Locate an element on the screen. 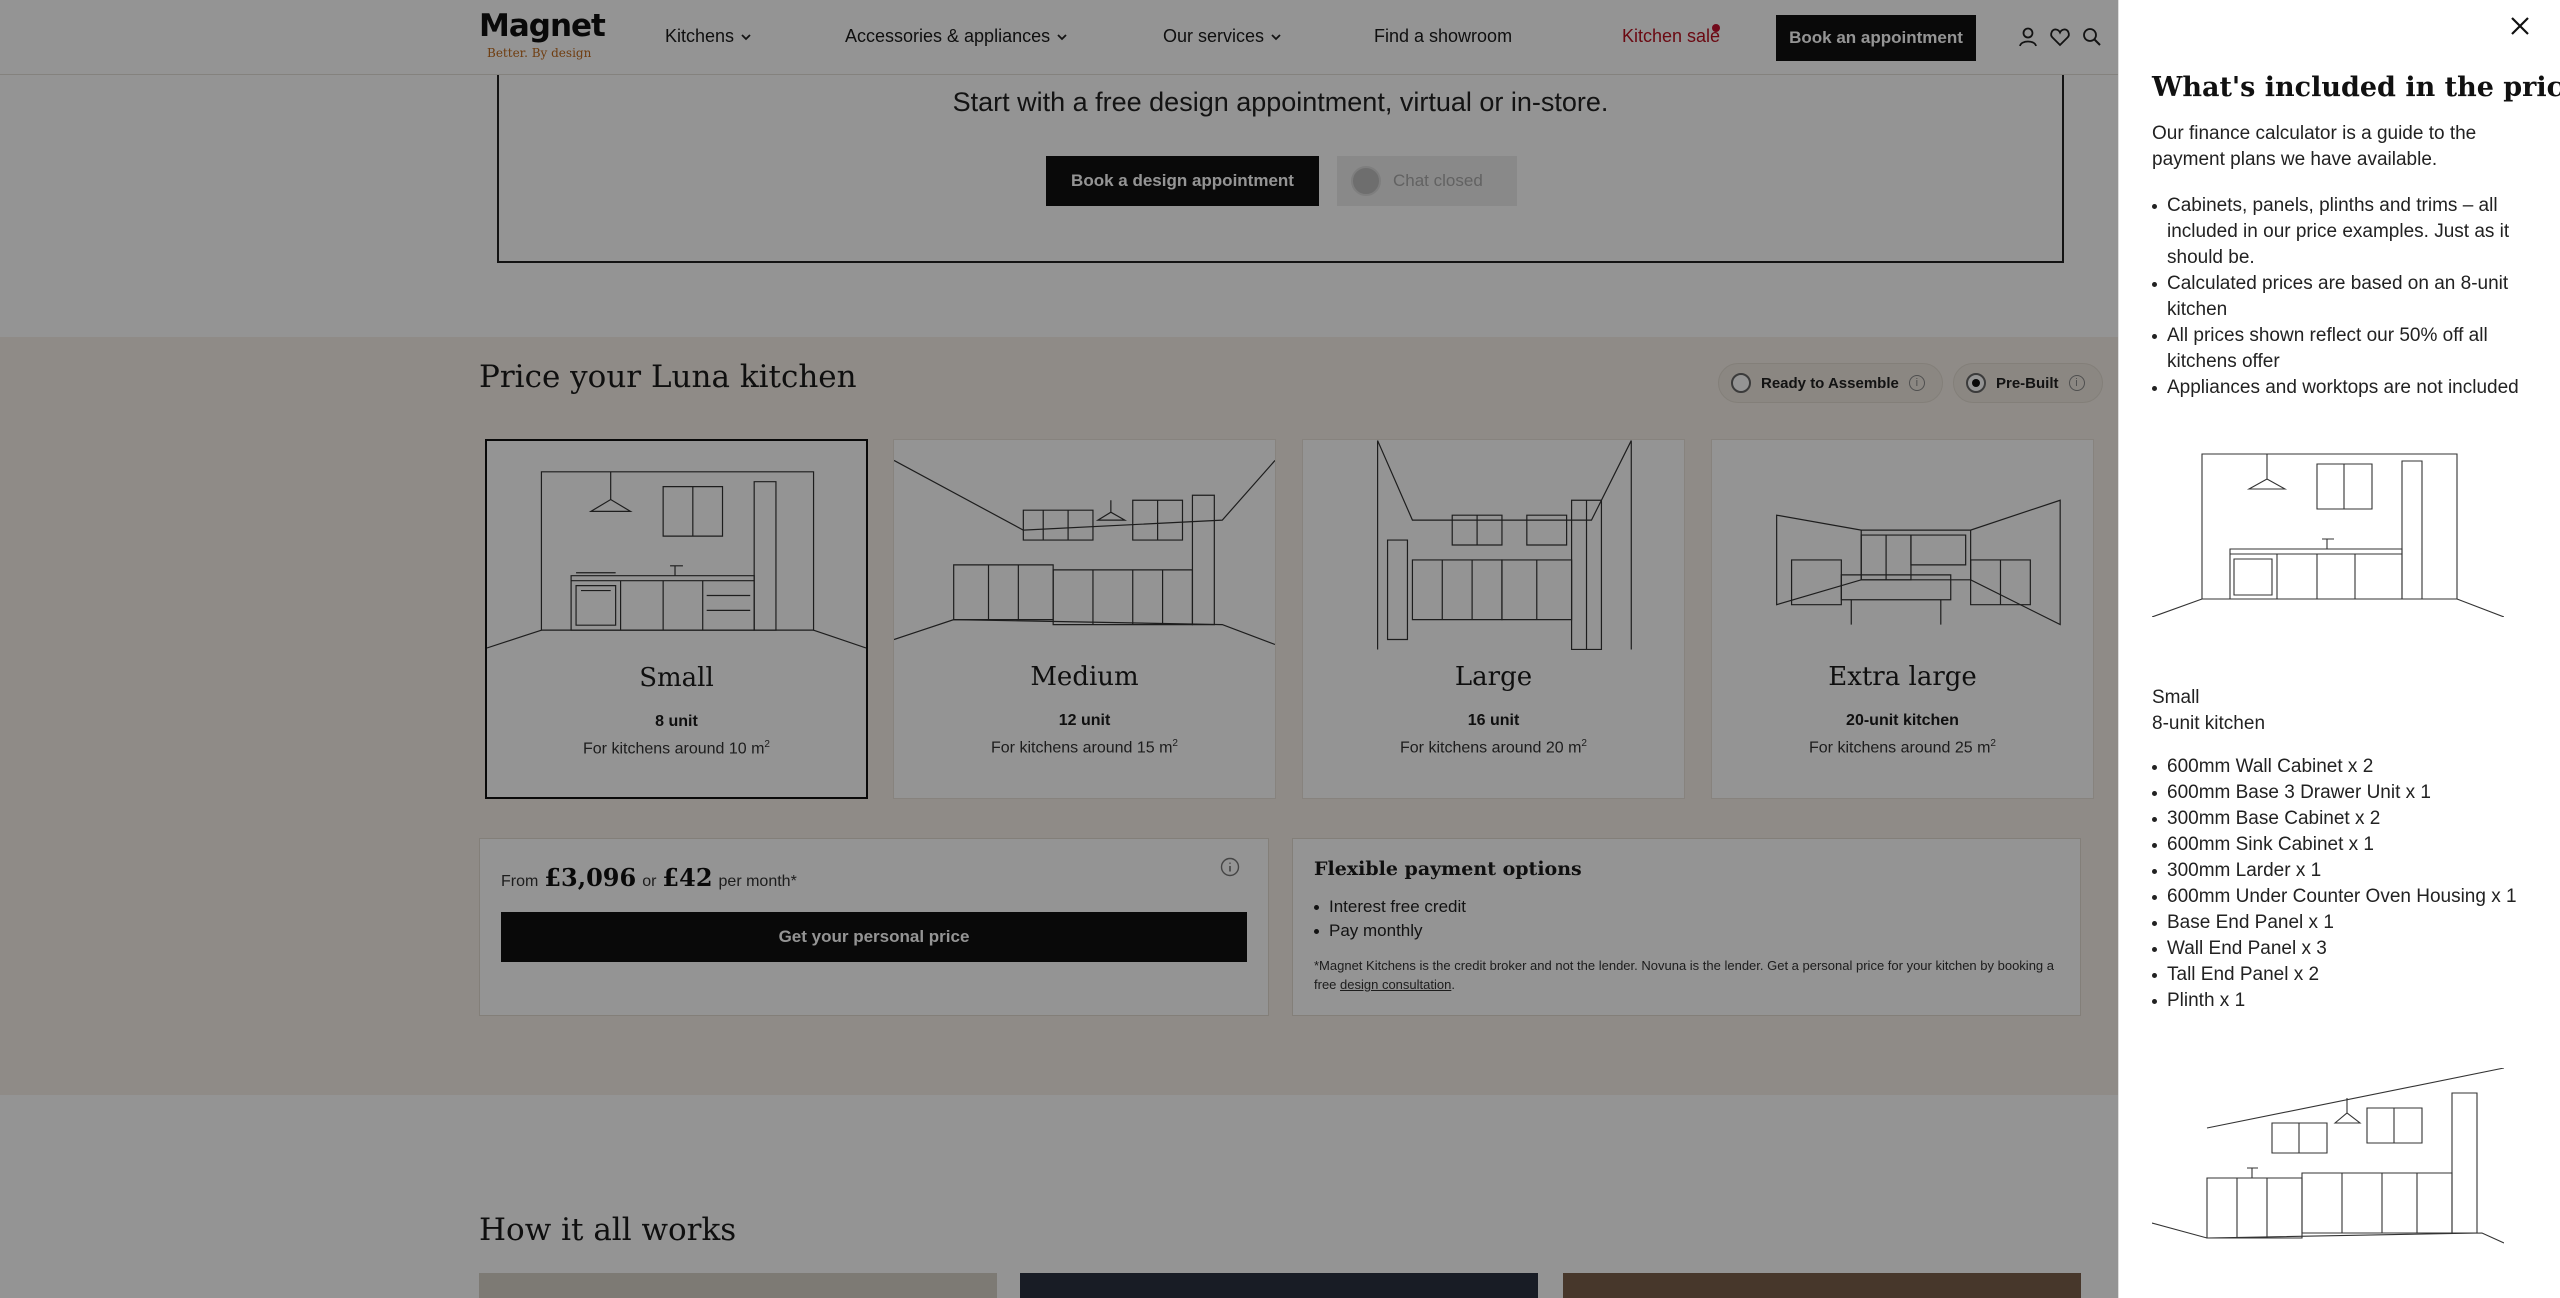 This screenshot has height=1298, width=2560. nav-showroom-label: Find a showroom is located at coordinates (1443, 36).